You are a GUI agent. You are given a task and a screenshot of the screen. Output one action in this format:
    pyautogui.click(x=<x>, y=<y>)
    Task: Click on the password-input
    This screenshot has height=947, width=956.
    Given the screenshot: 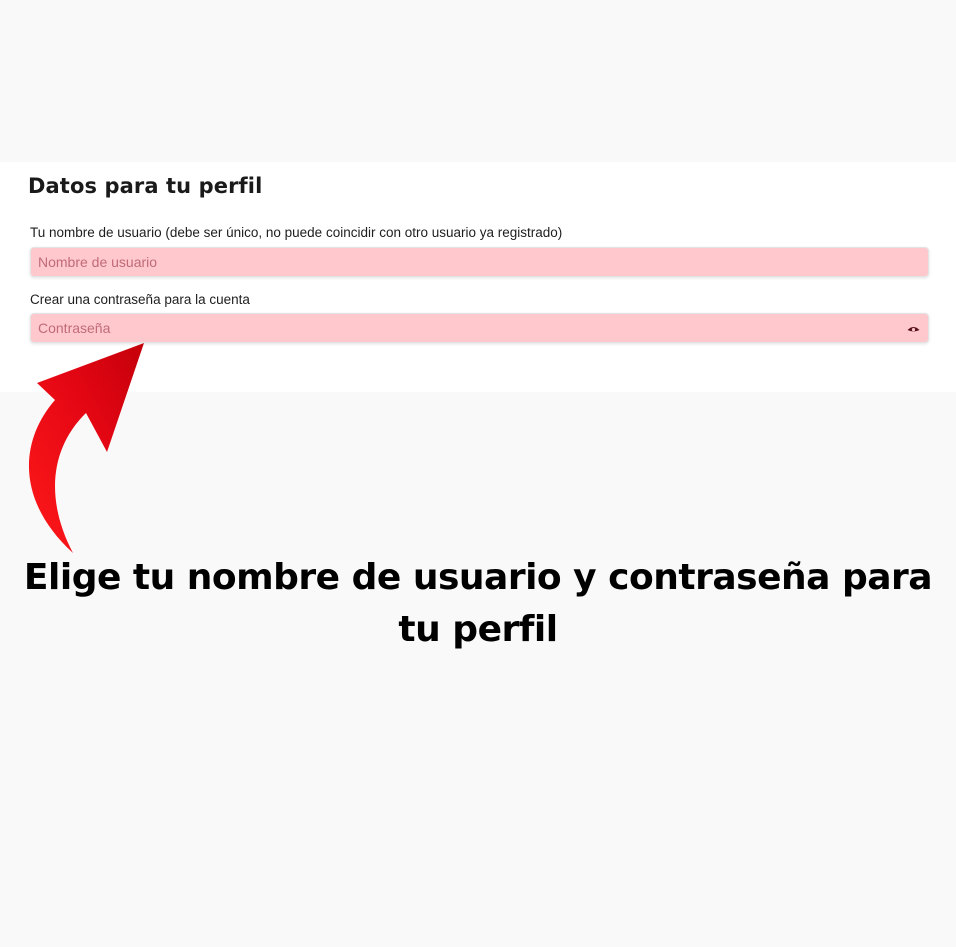 What is the action you would take?
    pyautogui.click(x=479, y=328)
    